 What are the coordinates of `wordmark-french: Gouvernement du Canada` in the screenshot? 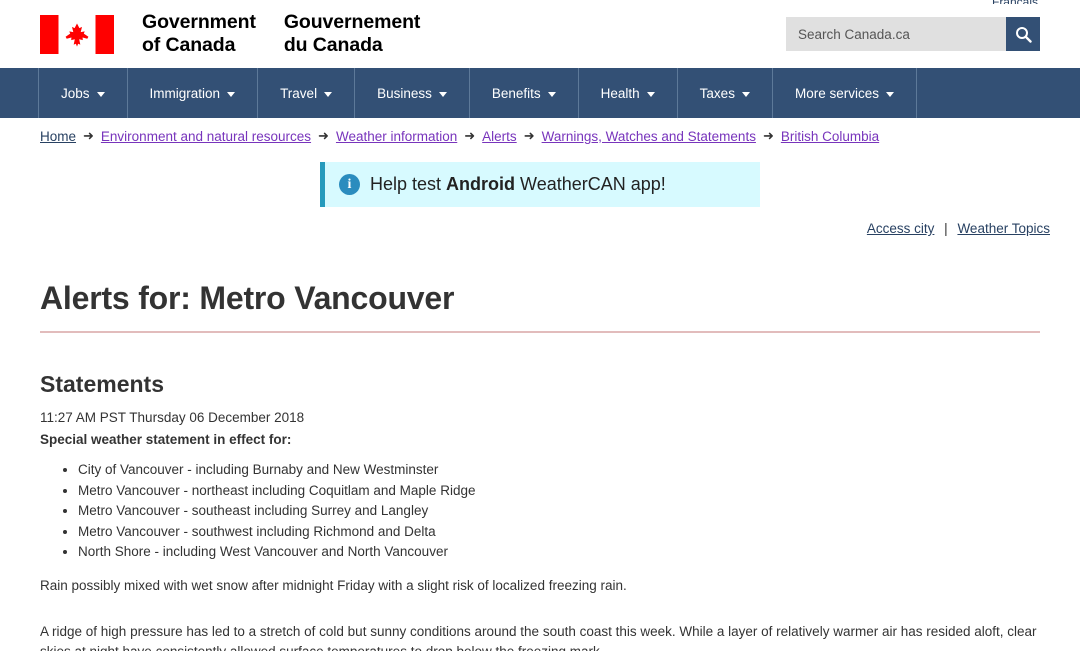 It's located at (352, 34).